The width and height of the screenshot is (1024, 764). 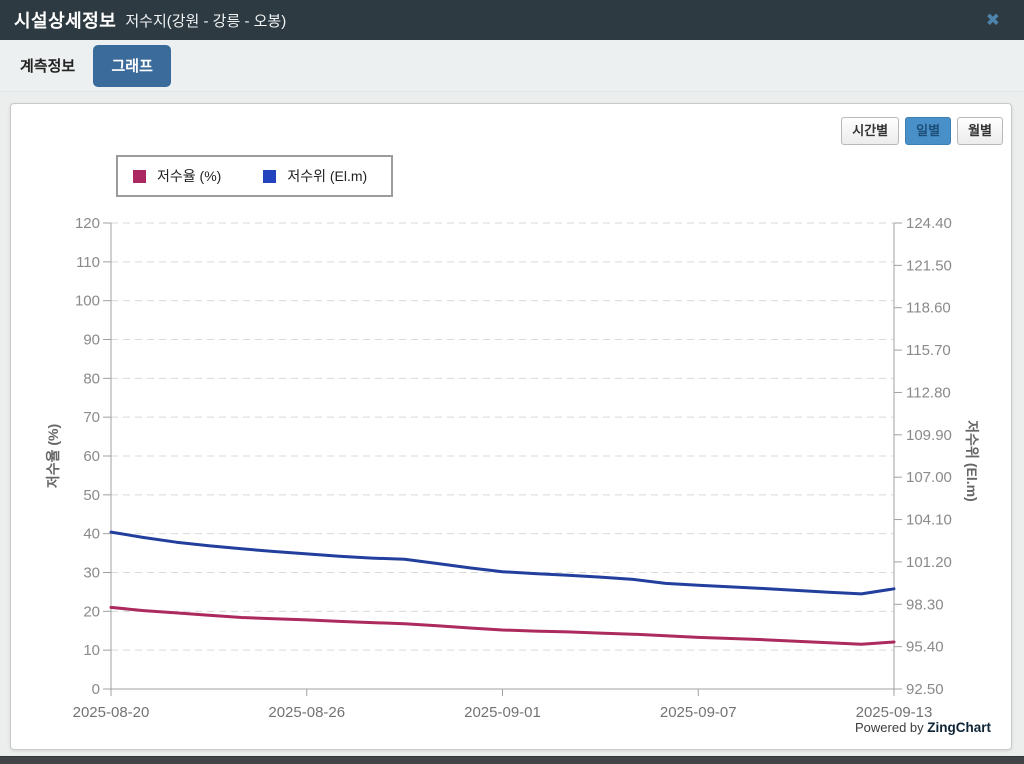 What do you see at coordinates (929, 520) in the screenshot?
I see `right-tick-label: 104.10` at bounding box center [929, 520].